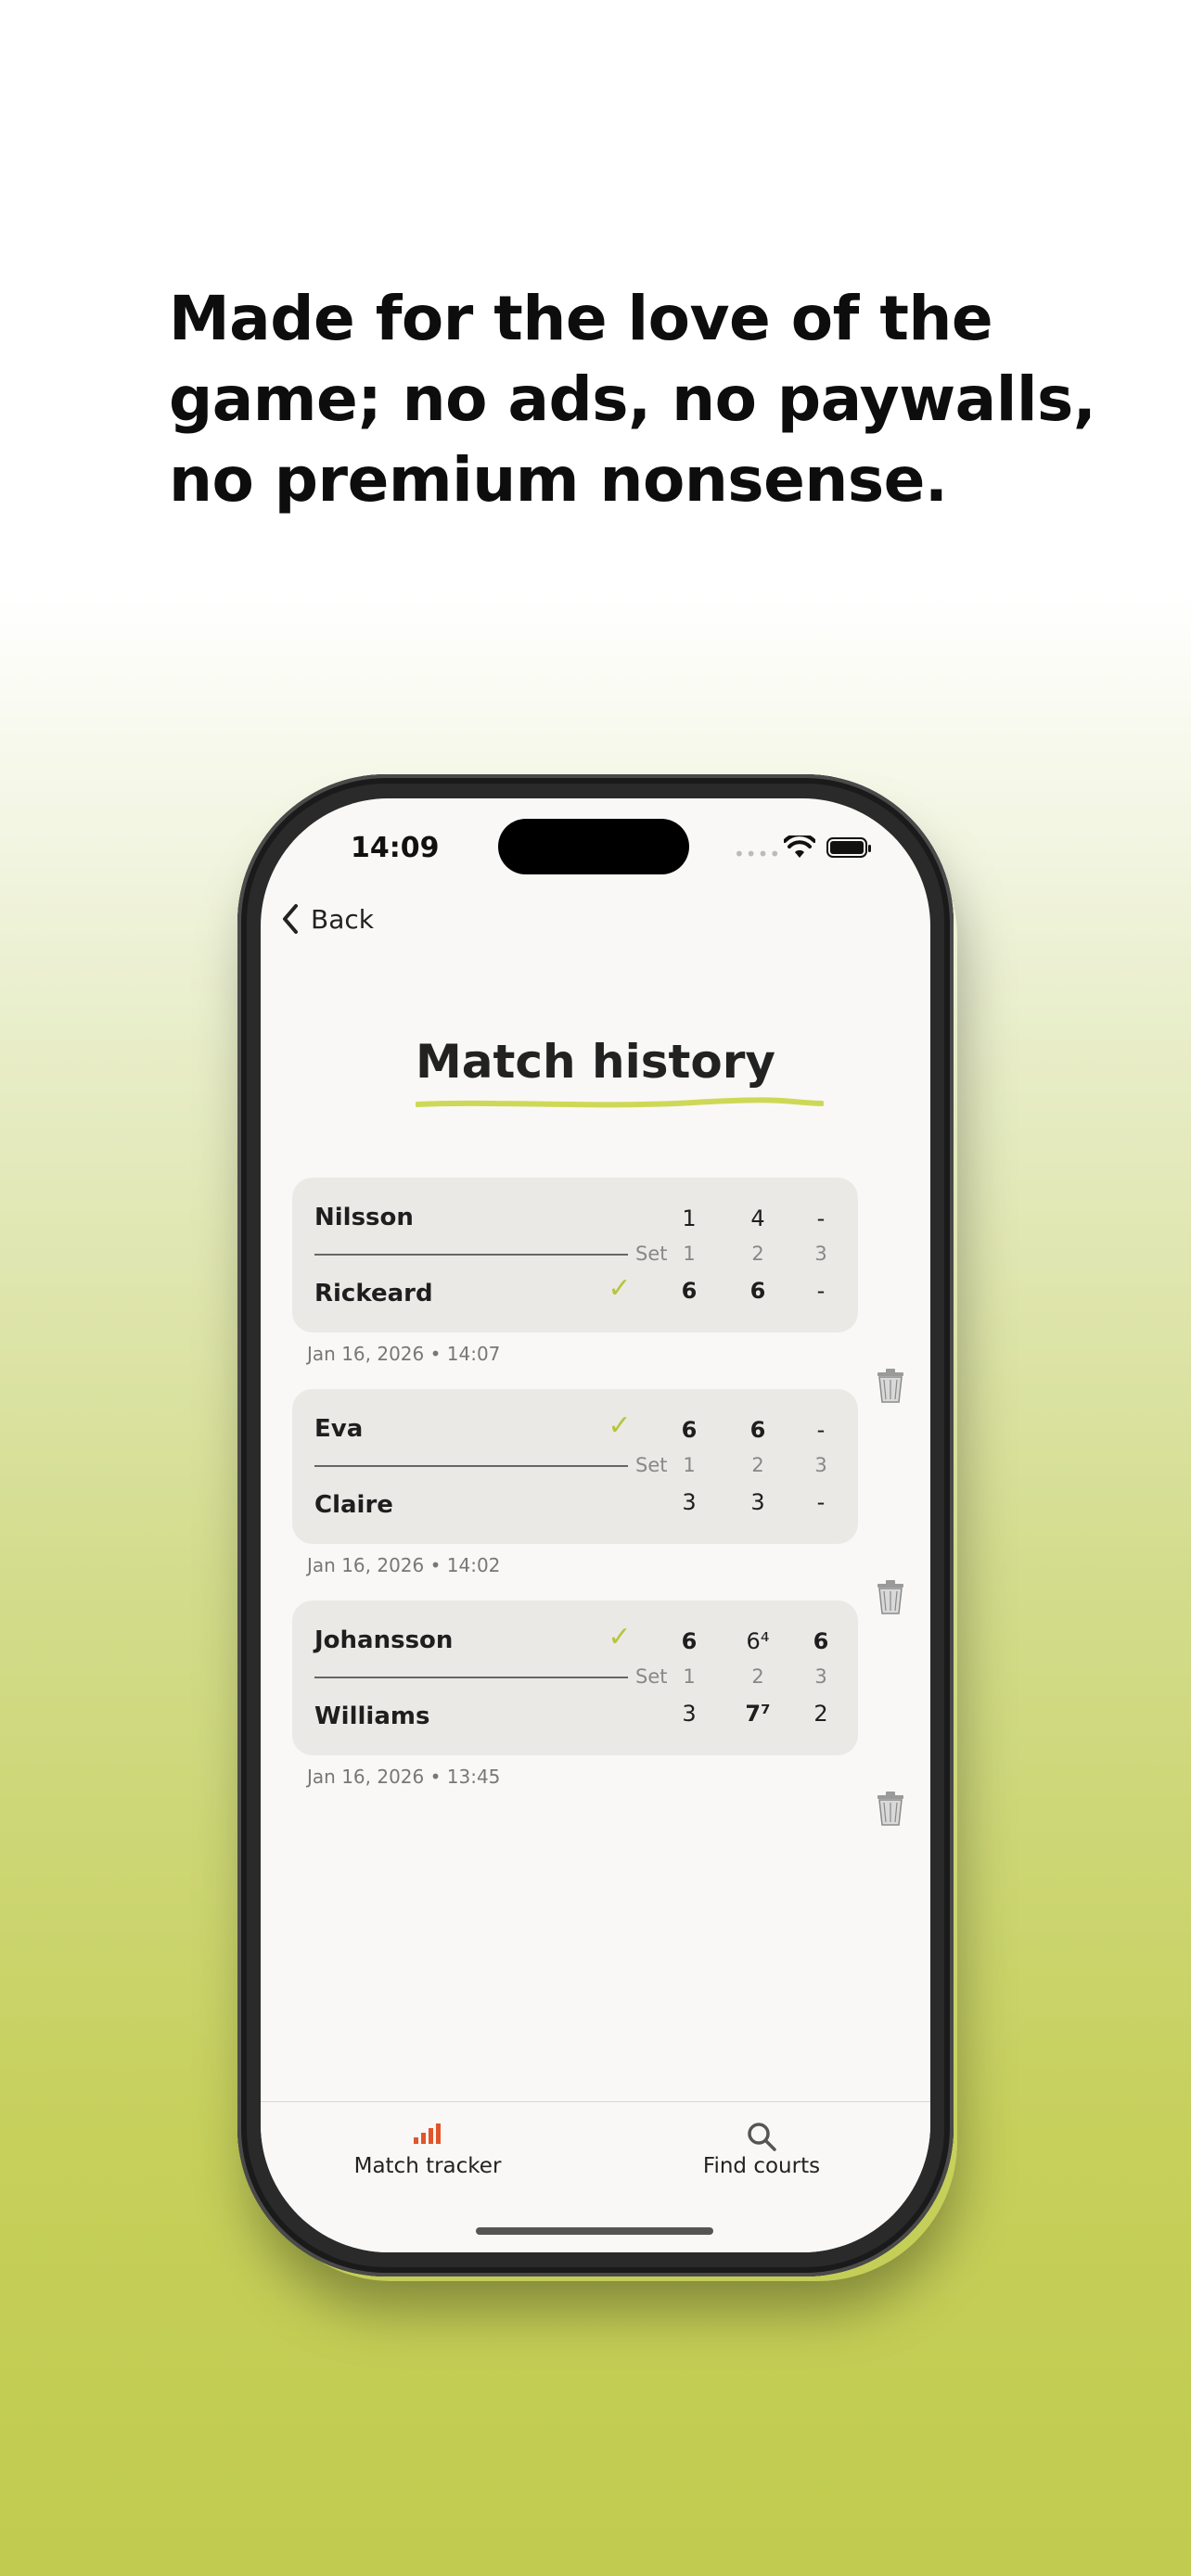 The width and height of the screenshot is (1191, 2576). Describe the element at coordinates (593, 846) in the screenshot. I see `dynamic-island` at that location.